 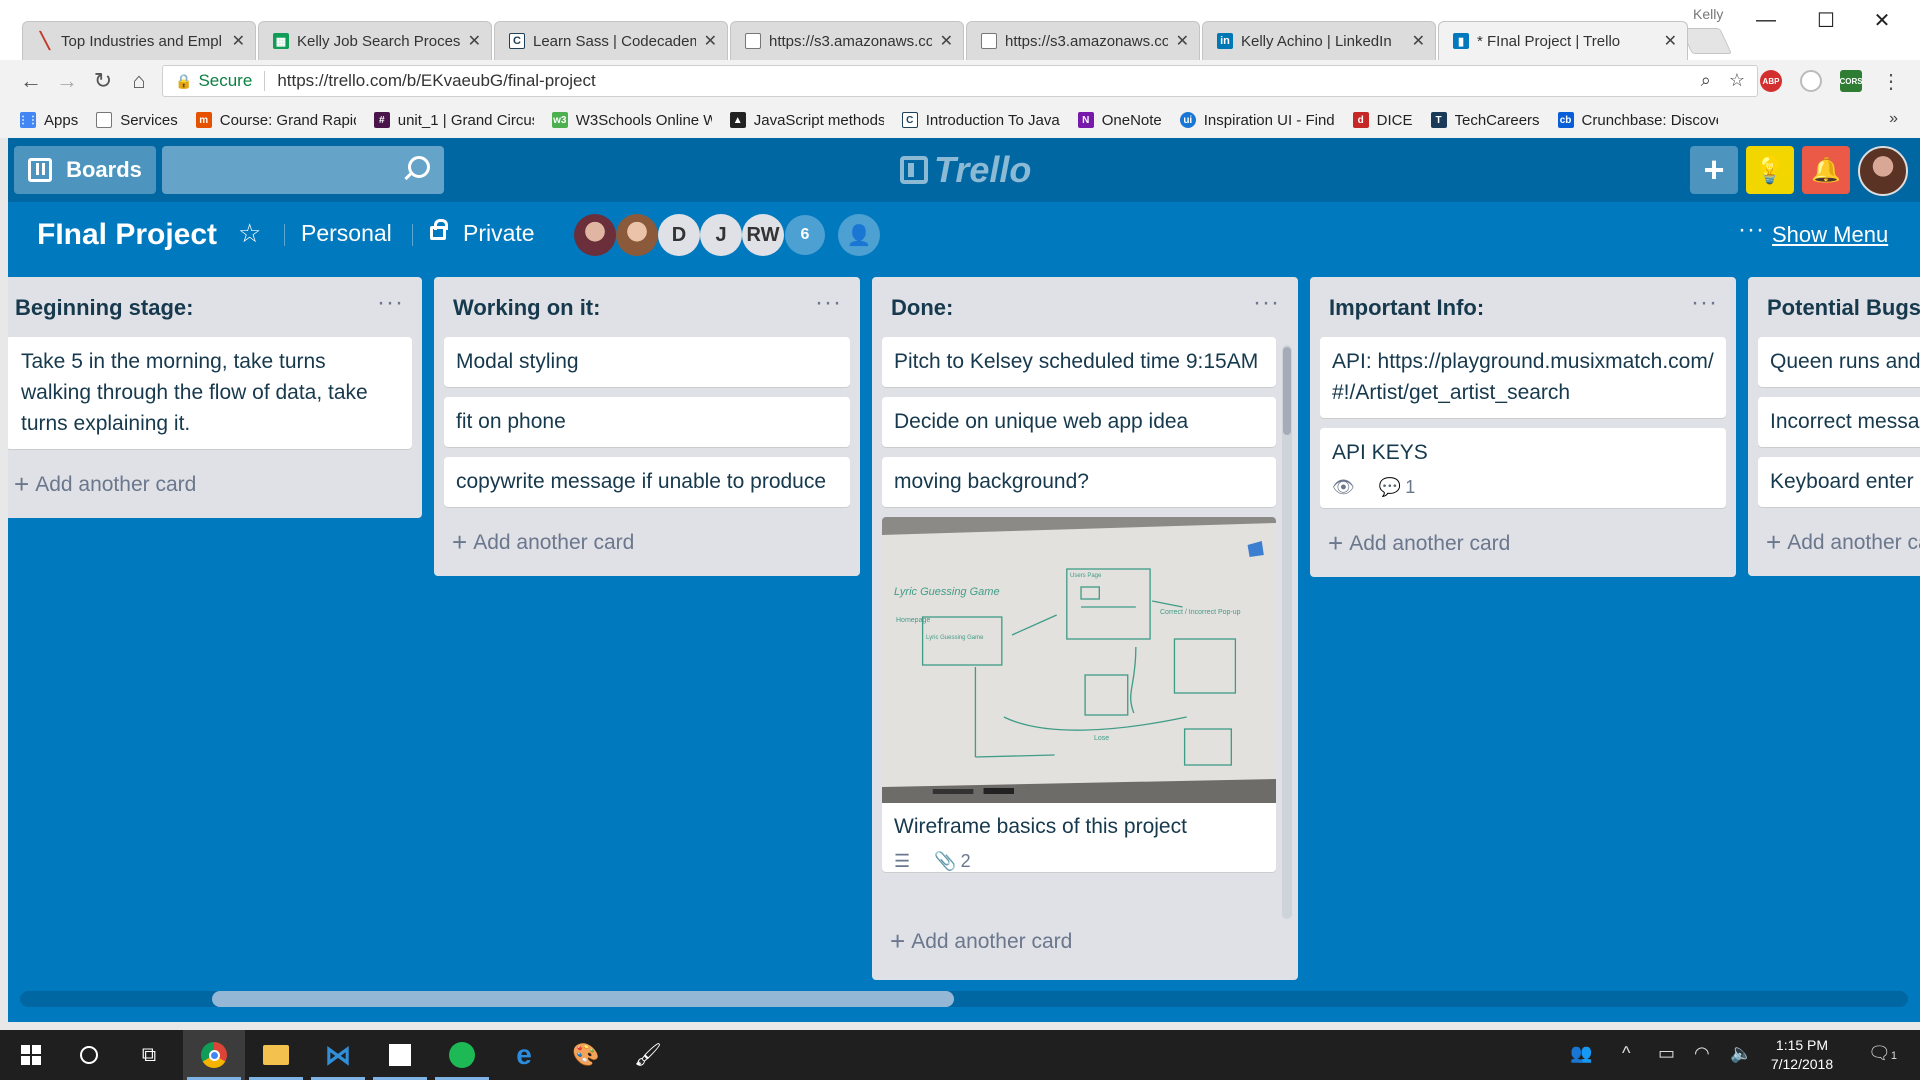 What do you see at coordinates (1882, 1053) in the screenshot?
I see `action-center-icon: 🗨1` at bounding box center [1882, 1053].